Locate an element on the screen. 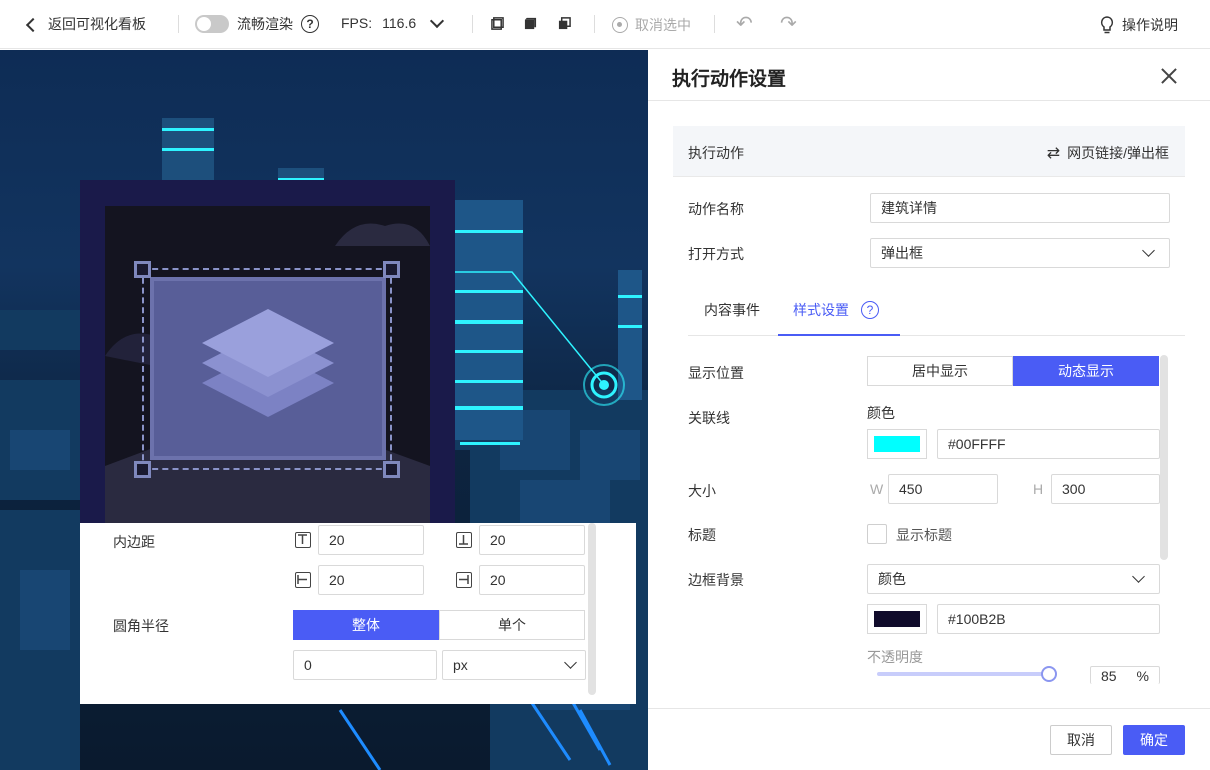 The height and width of the screenshot is (770, 1210). selection-box is located at coordinates (267, 369).